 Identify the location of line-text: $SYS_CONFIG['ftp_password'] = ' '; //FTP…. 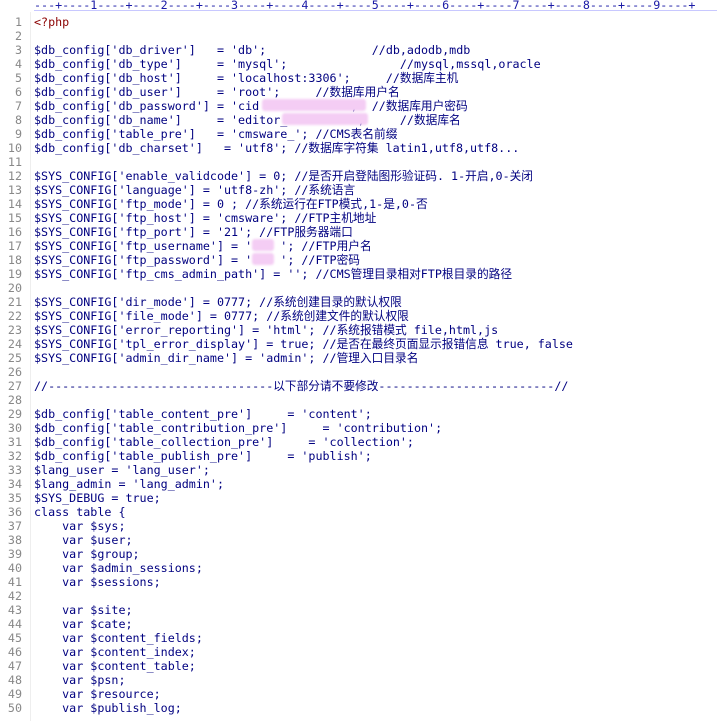
(197, 260).